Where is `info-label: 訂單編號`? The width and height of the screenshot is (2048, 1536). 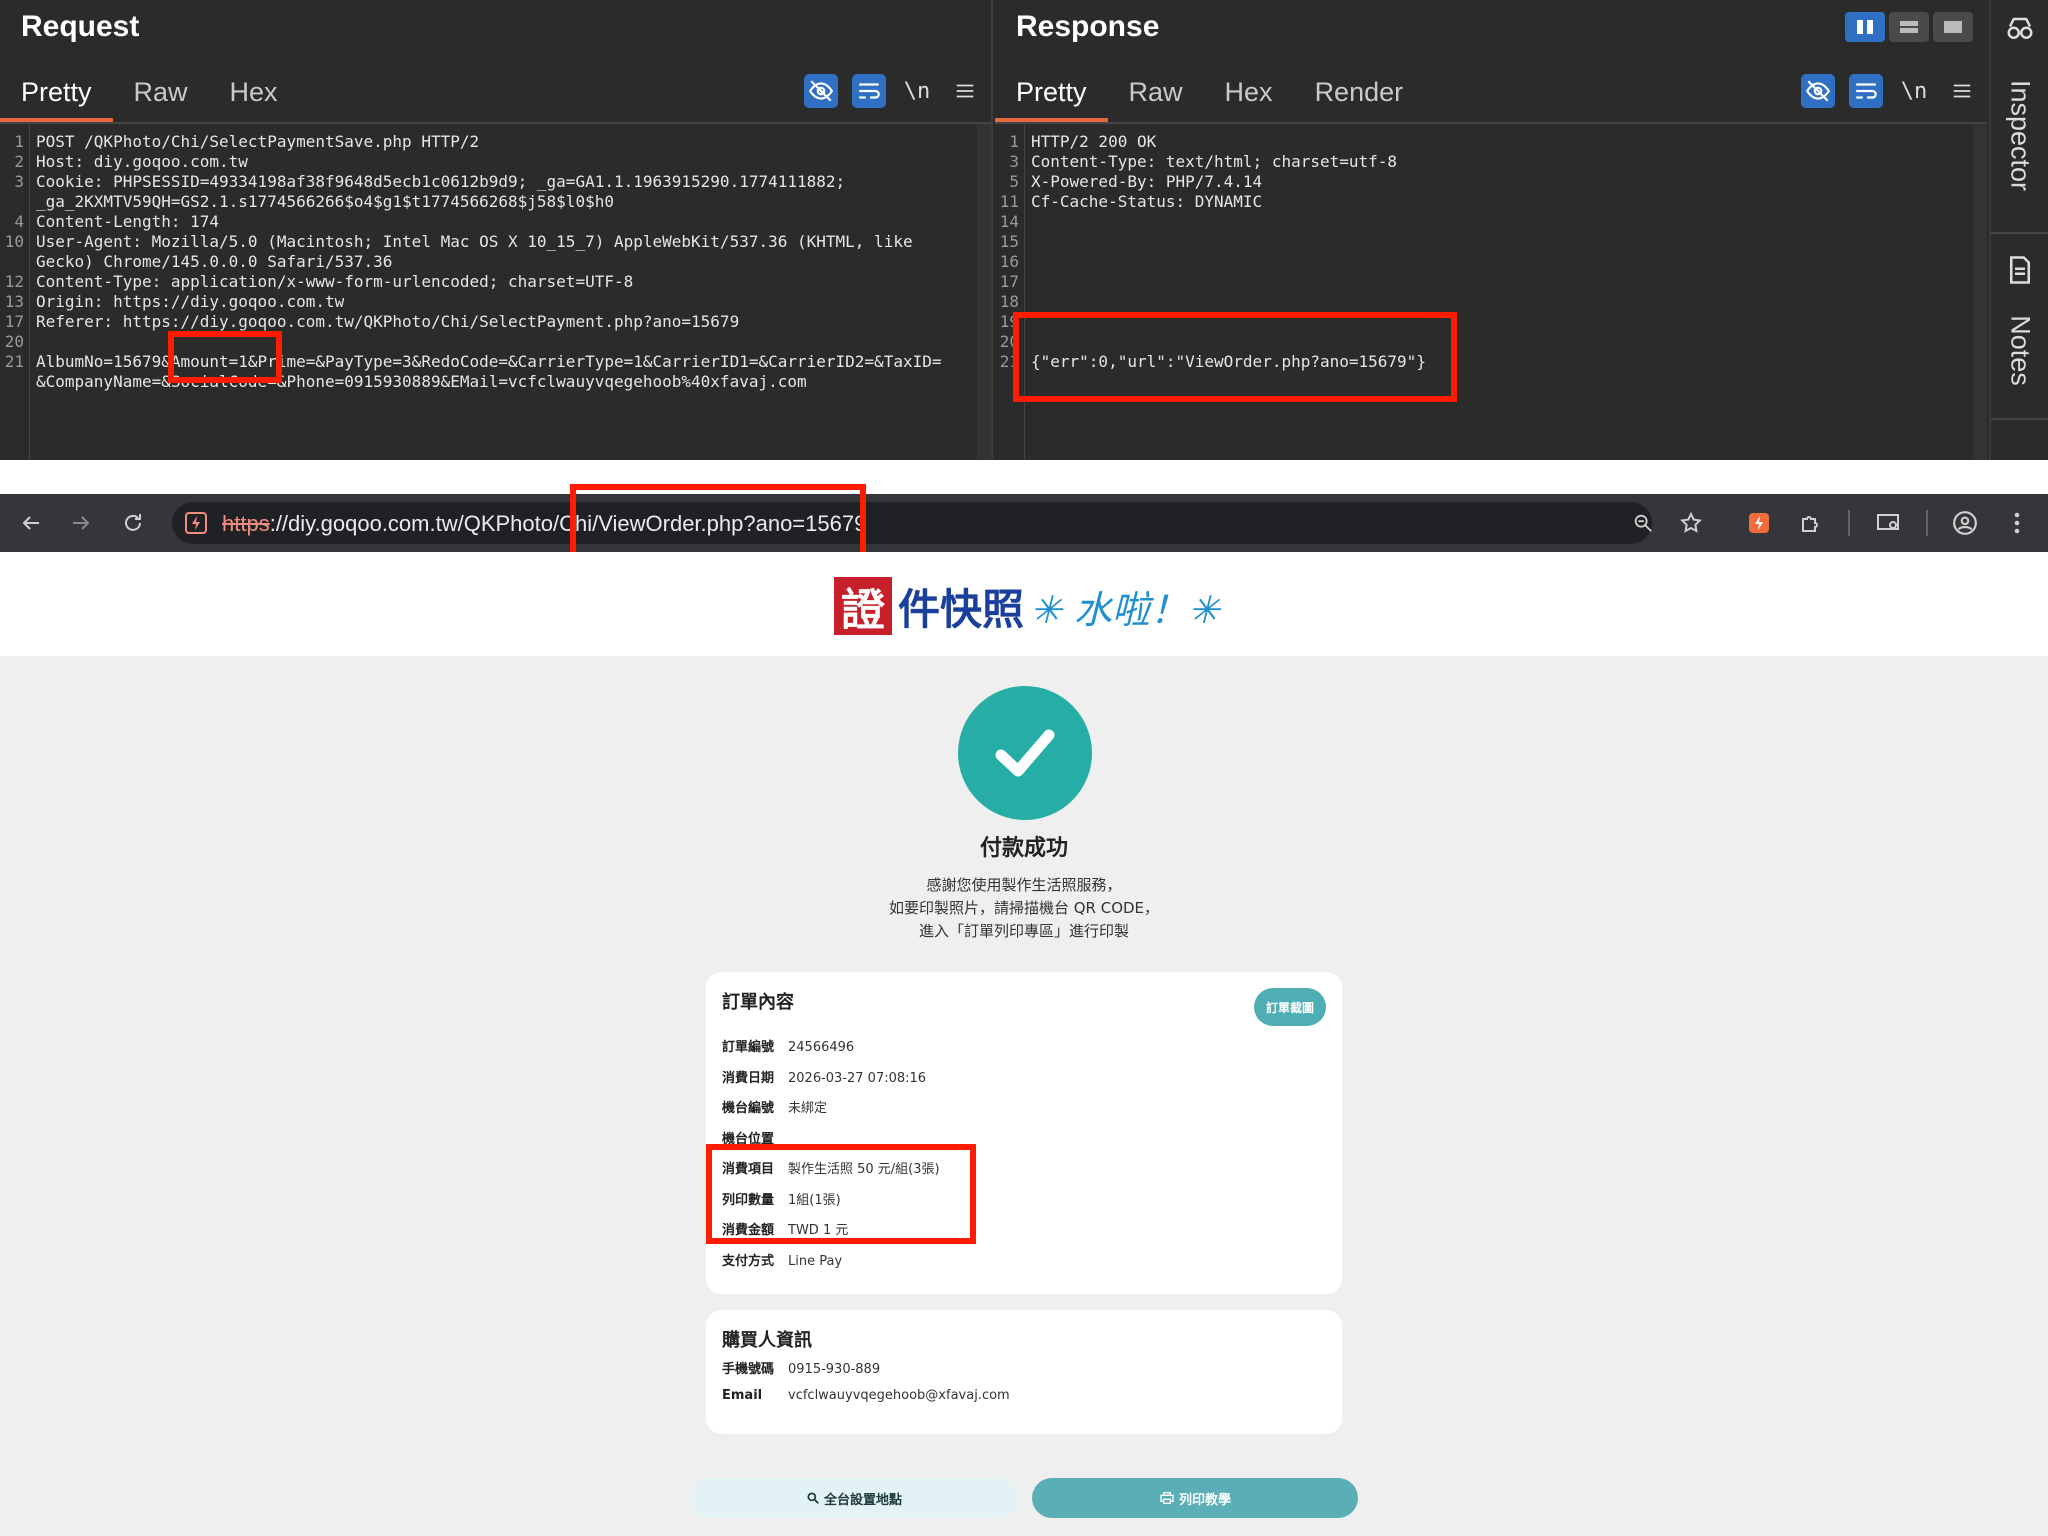
info-label: 訂單編號 is located at coordinates (748, 1047).